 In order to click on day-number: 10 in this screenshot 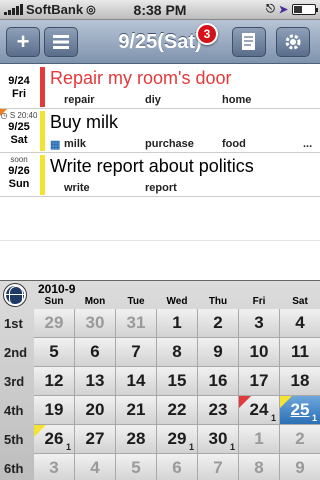, I will do `click(259, 351)`.